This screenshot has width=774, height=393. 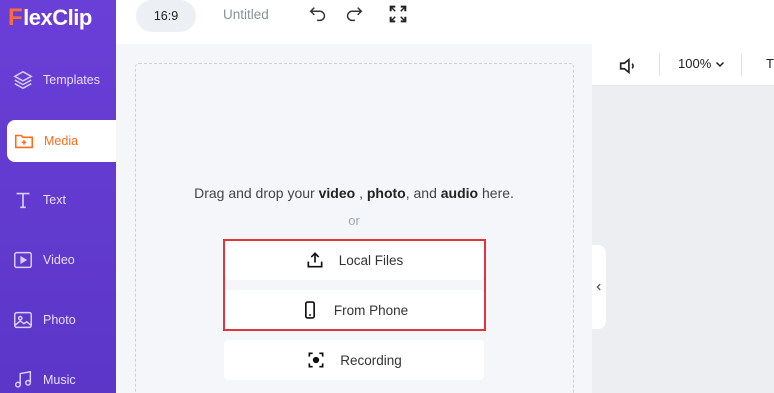 What do you see at coordinates (318, 14) in the screenshot?
I see `undo-icon` at bounding box center [318, 14].